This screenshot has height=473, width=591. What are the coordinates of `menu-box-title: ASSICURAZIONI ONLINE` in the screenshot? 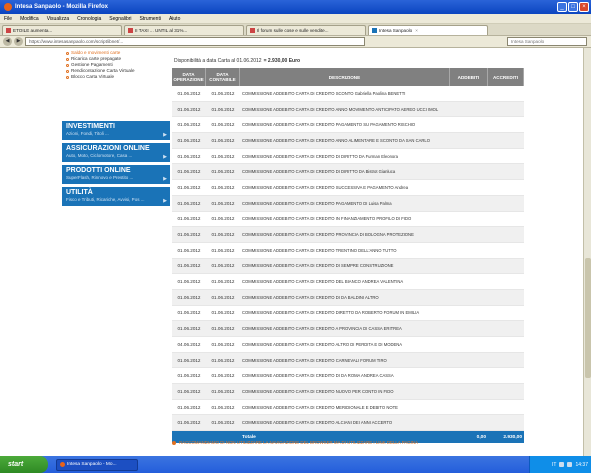 It's located at (108, 148).